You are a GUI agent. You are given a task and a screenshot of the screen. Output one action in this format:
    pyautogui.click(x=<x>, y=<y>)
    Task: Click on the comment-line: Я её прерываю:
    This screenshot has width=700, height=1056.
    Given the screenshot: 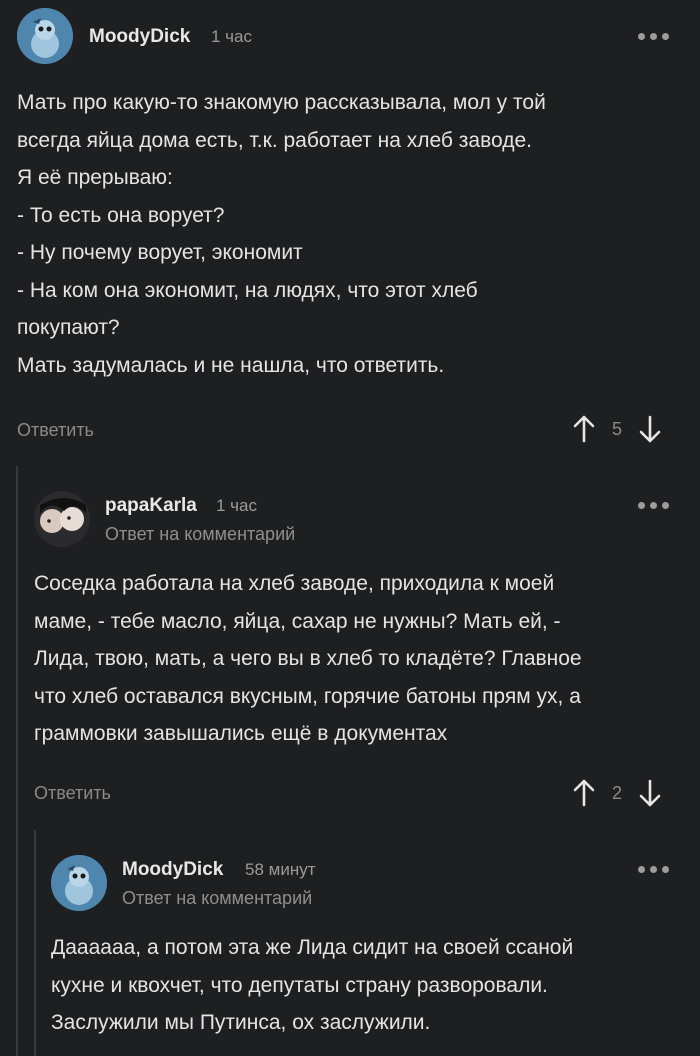 What is the action you would take?
    pyautogui.click(x=95, y=177)
    